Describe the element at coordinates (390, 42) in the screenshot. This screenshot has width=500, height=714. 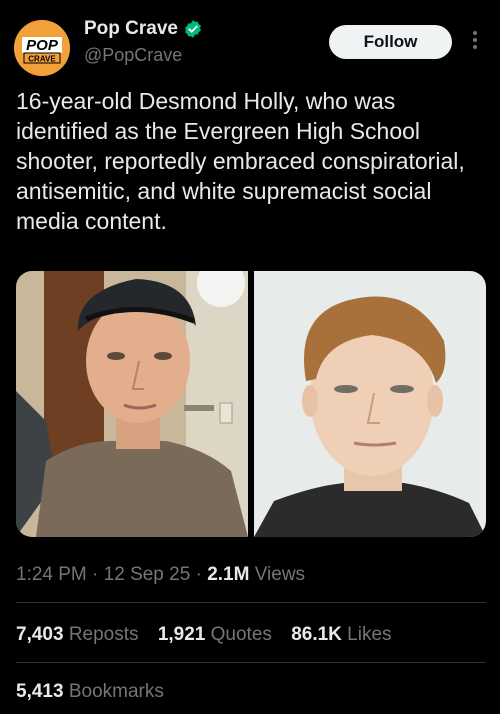
I see `follow-button: Follow` at that location.